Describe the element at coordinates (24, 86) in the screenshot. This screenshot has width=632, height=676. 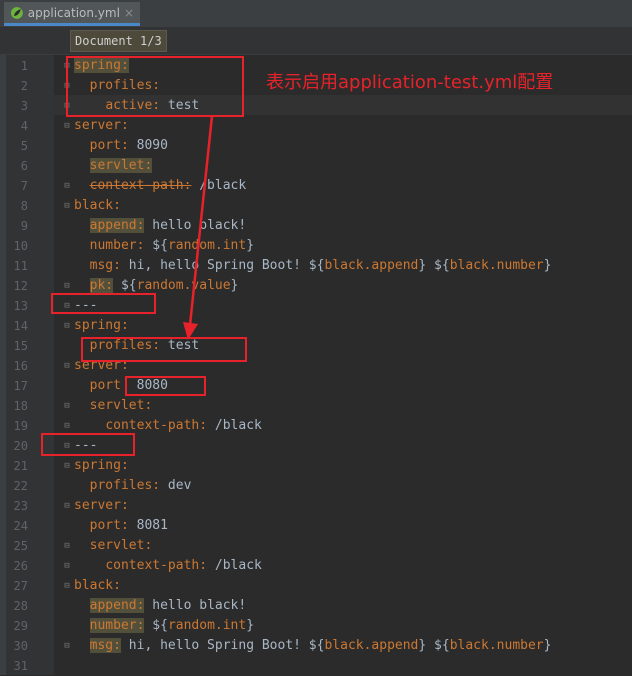
I see `line-number: 2` at that location.